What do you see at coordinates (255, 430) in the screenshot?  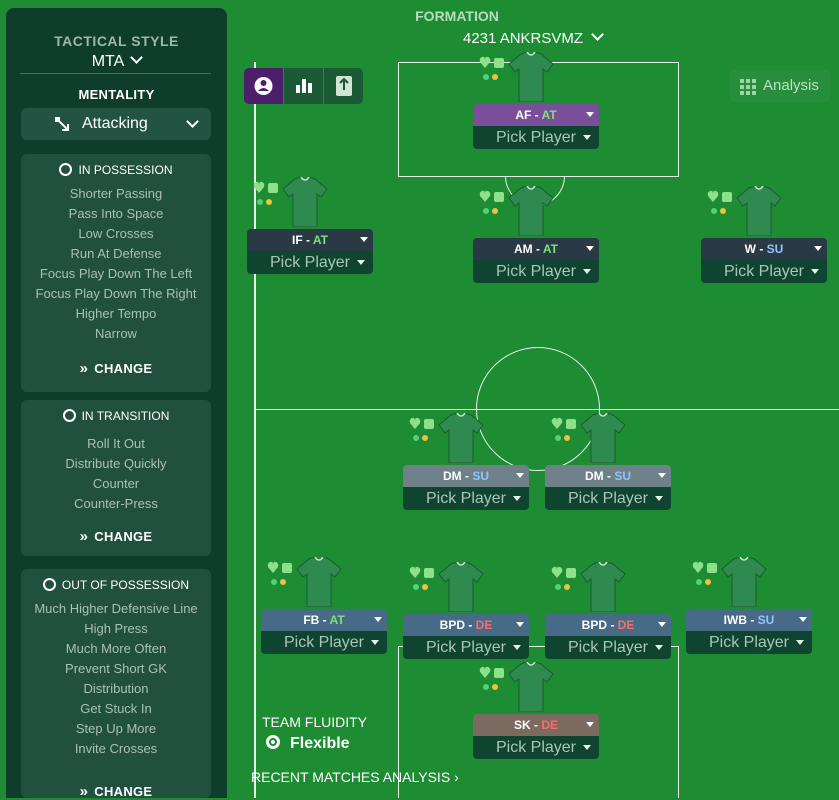 I see `pitch-line` at bounding box center [255, 430].